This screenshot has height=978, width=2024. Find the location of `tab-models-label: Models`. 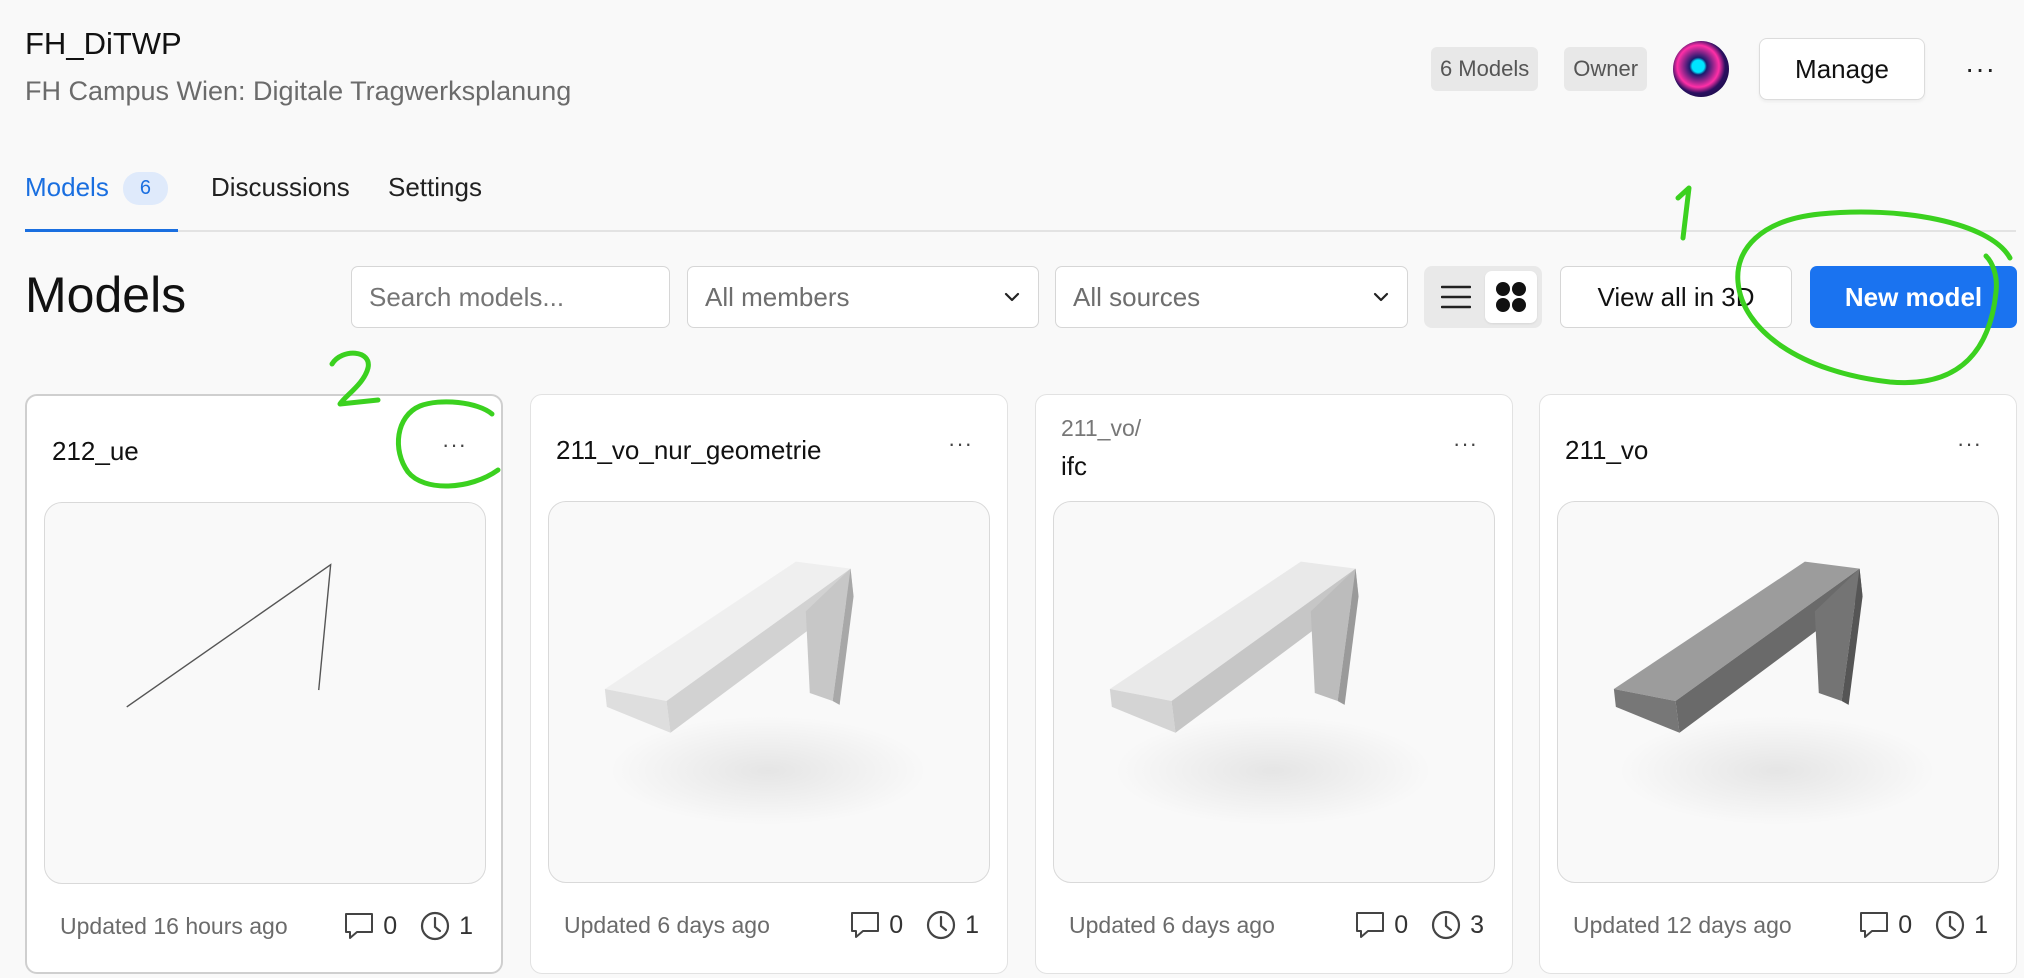

tab-models-label: Models is located at coordinates (67, 187).